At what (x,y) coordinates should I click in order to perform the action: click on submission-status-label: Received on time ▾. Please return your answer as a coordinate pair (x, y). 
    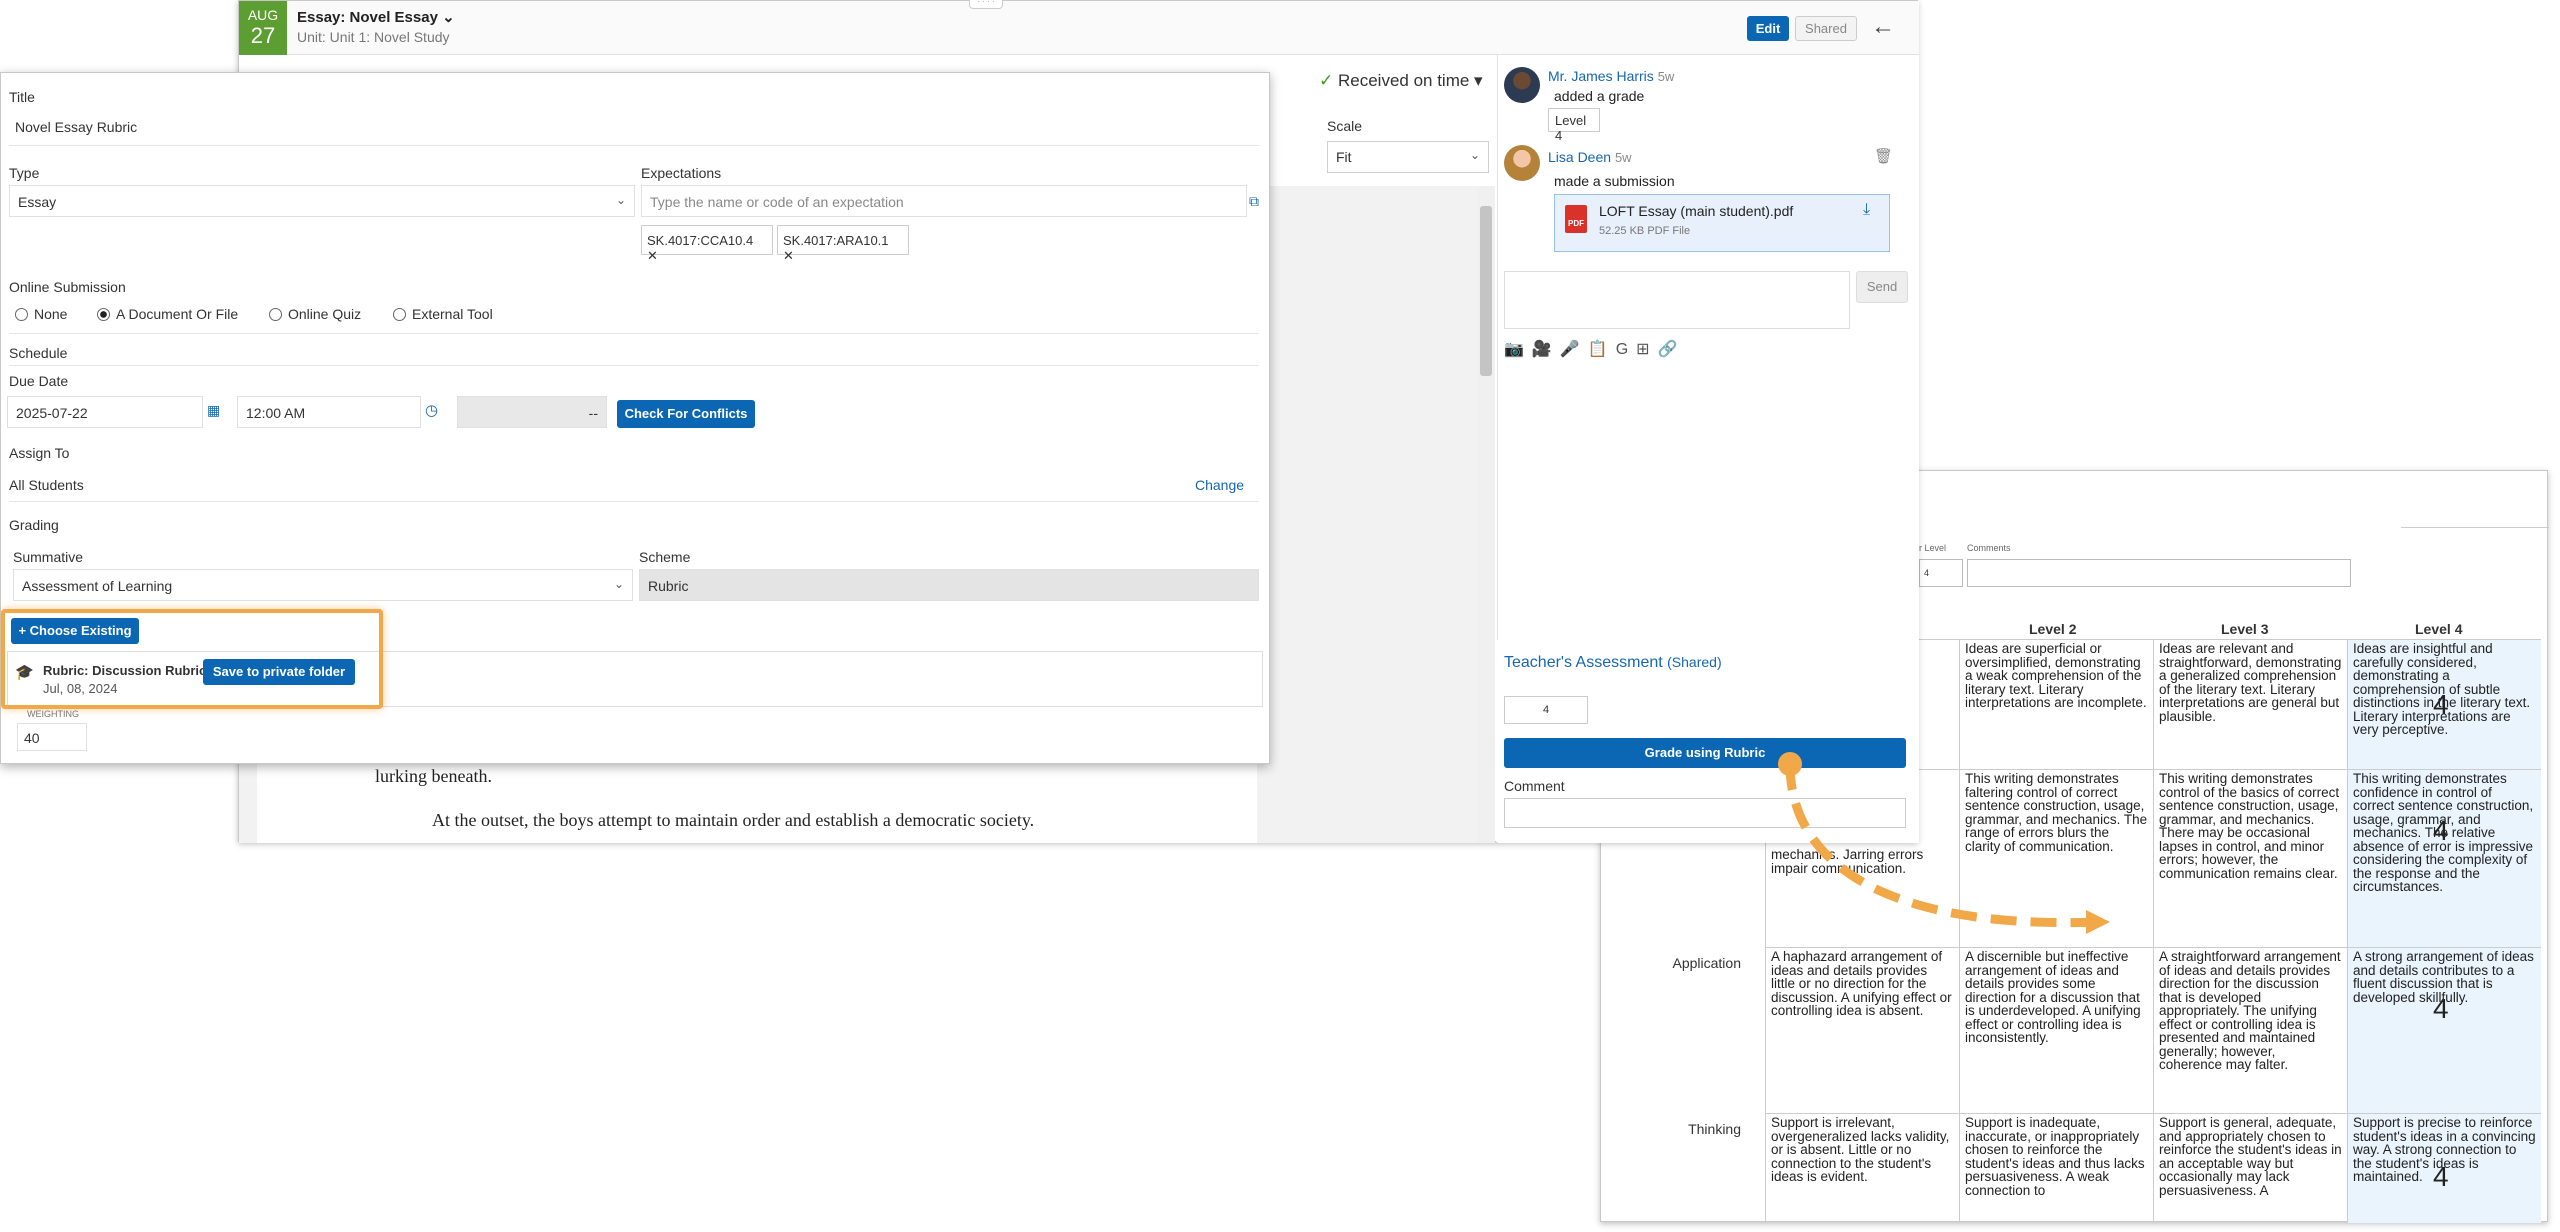
    Looking at the image, I should click on (1410, 80).